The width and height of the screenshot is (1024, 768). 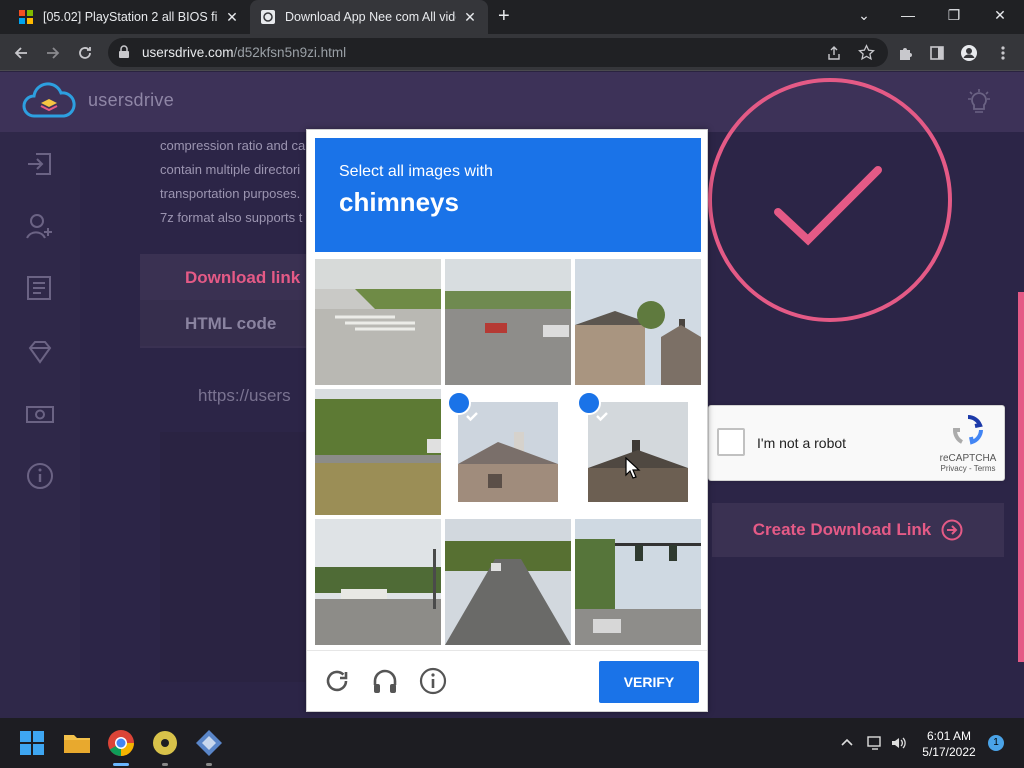 I want to click on description-line: 7z format also supports t, so click(x=231, y=217).